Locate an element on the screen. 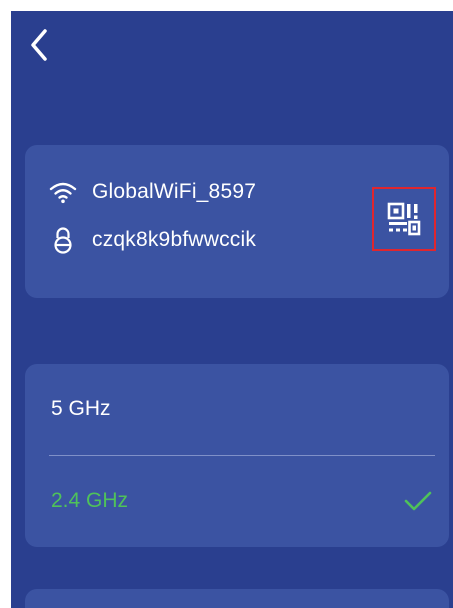 The width and height of the screenshot is (453, 608). qr-code-icon is located at coordinates (404, 219).